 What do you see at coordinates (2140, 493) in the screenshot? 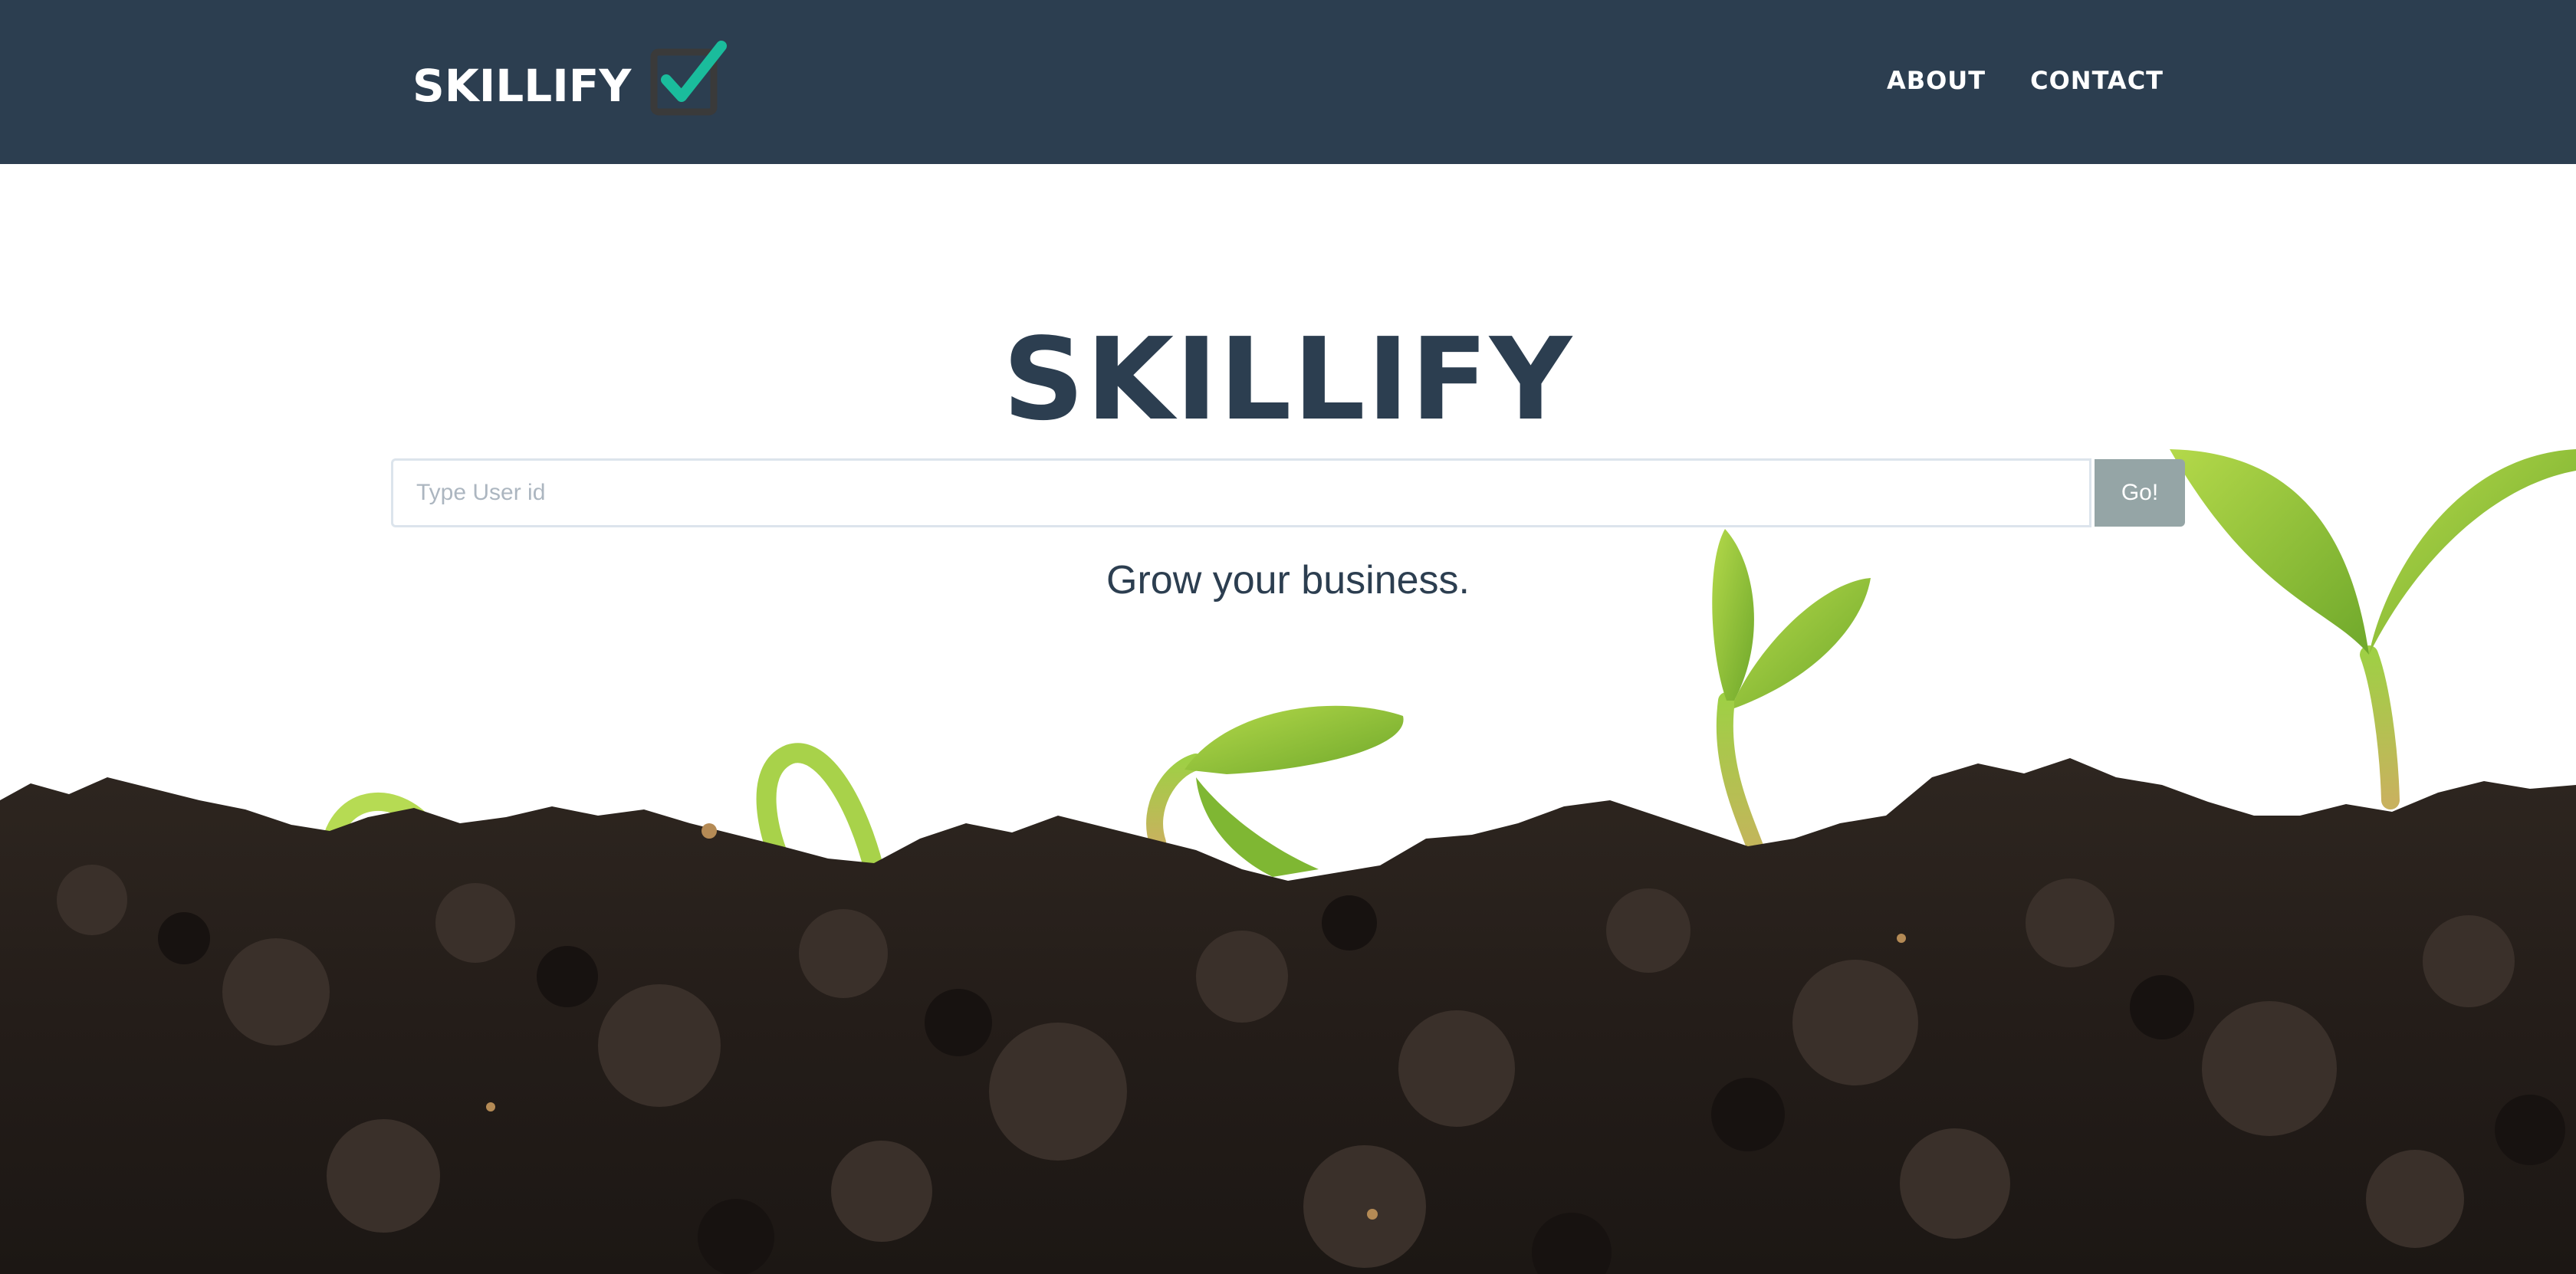
I see `go-button: Go!` at bounding box center [2140, 493].